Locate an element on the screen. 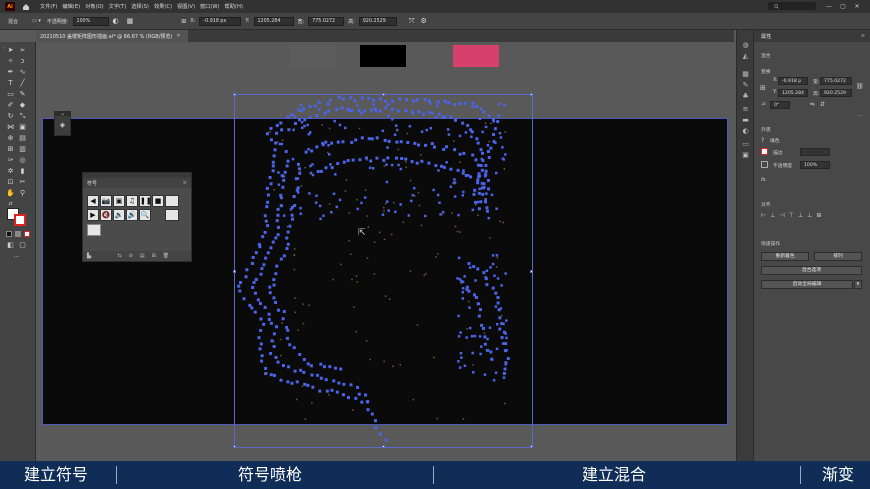  handle-top-right is located at coordinates (531, 94).